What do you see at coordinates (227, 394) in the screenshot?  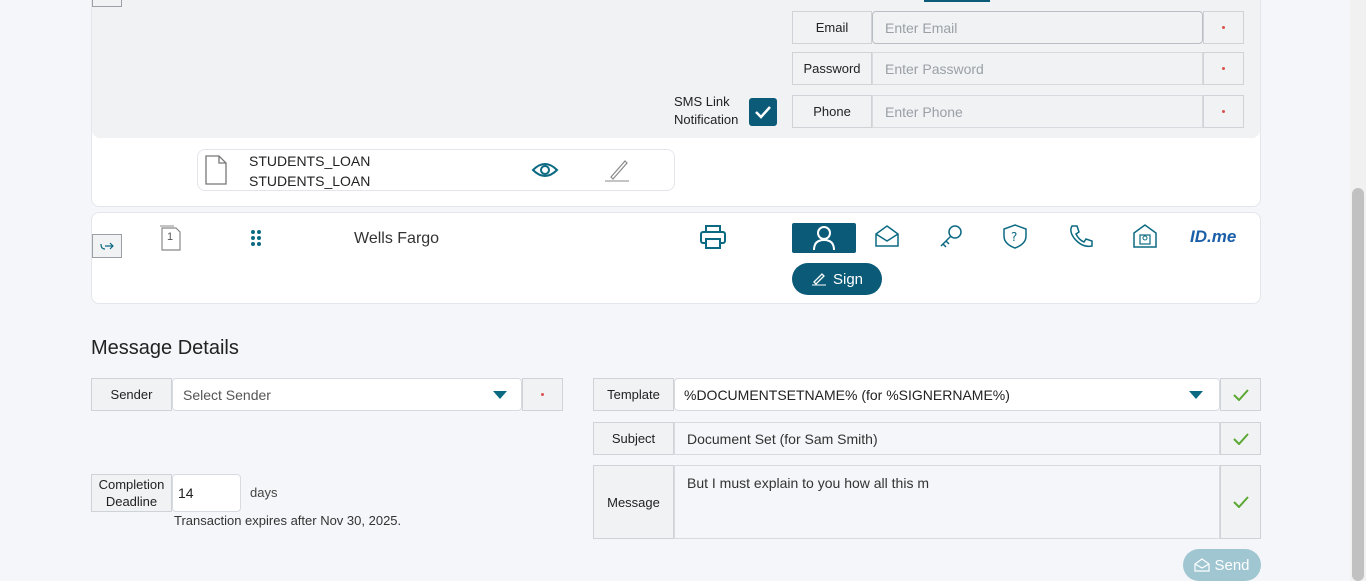 I see `sender-select-value: Select Sender` at bounding box center [227, 394].